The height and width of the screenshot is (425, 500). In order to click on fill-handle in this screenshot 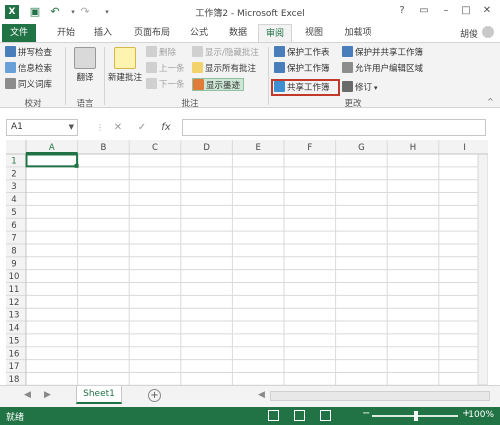, I will do `click(76, 165)`.